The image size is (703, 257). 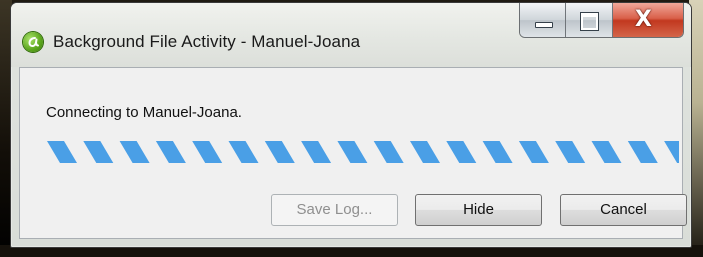 What do you see at coordinates (623, 210) in the screenshot?
I see `cancel-button: Cancel` at bounding box center [623, 210].